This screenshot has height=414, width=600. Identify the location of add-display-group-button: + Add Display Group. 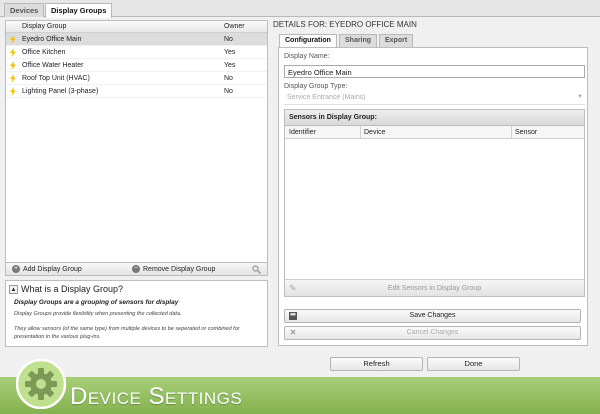
(47, 270).